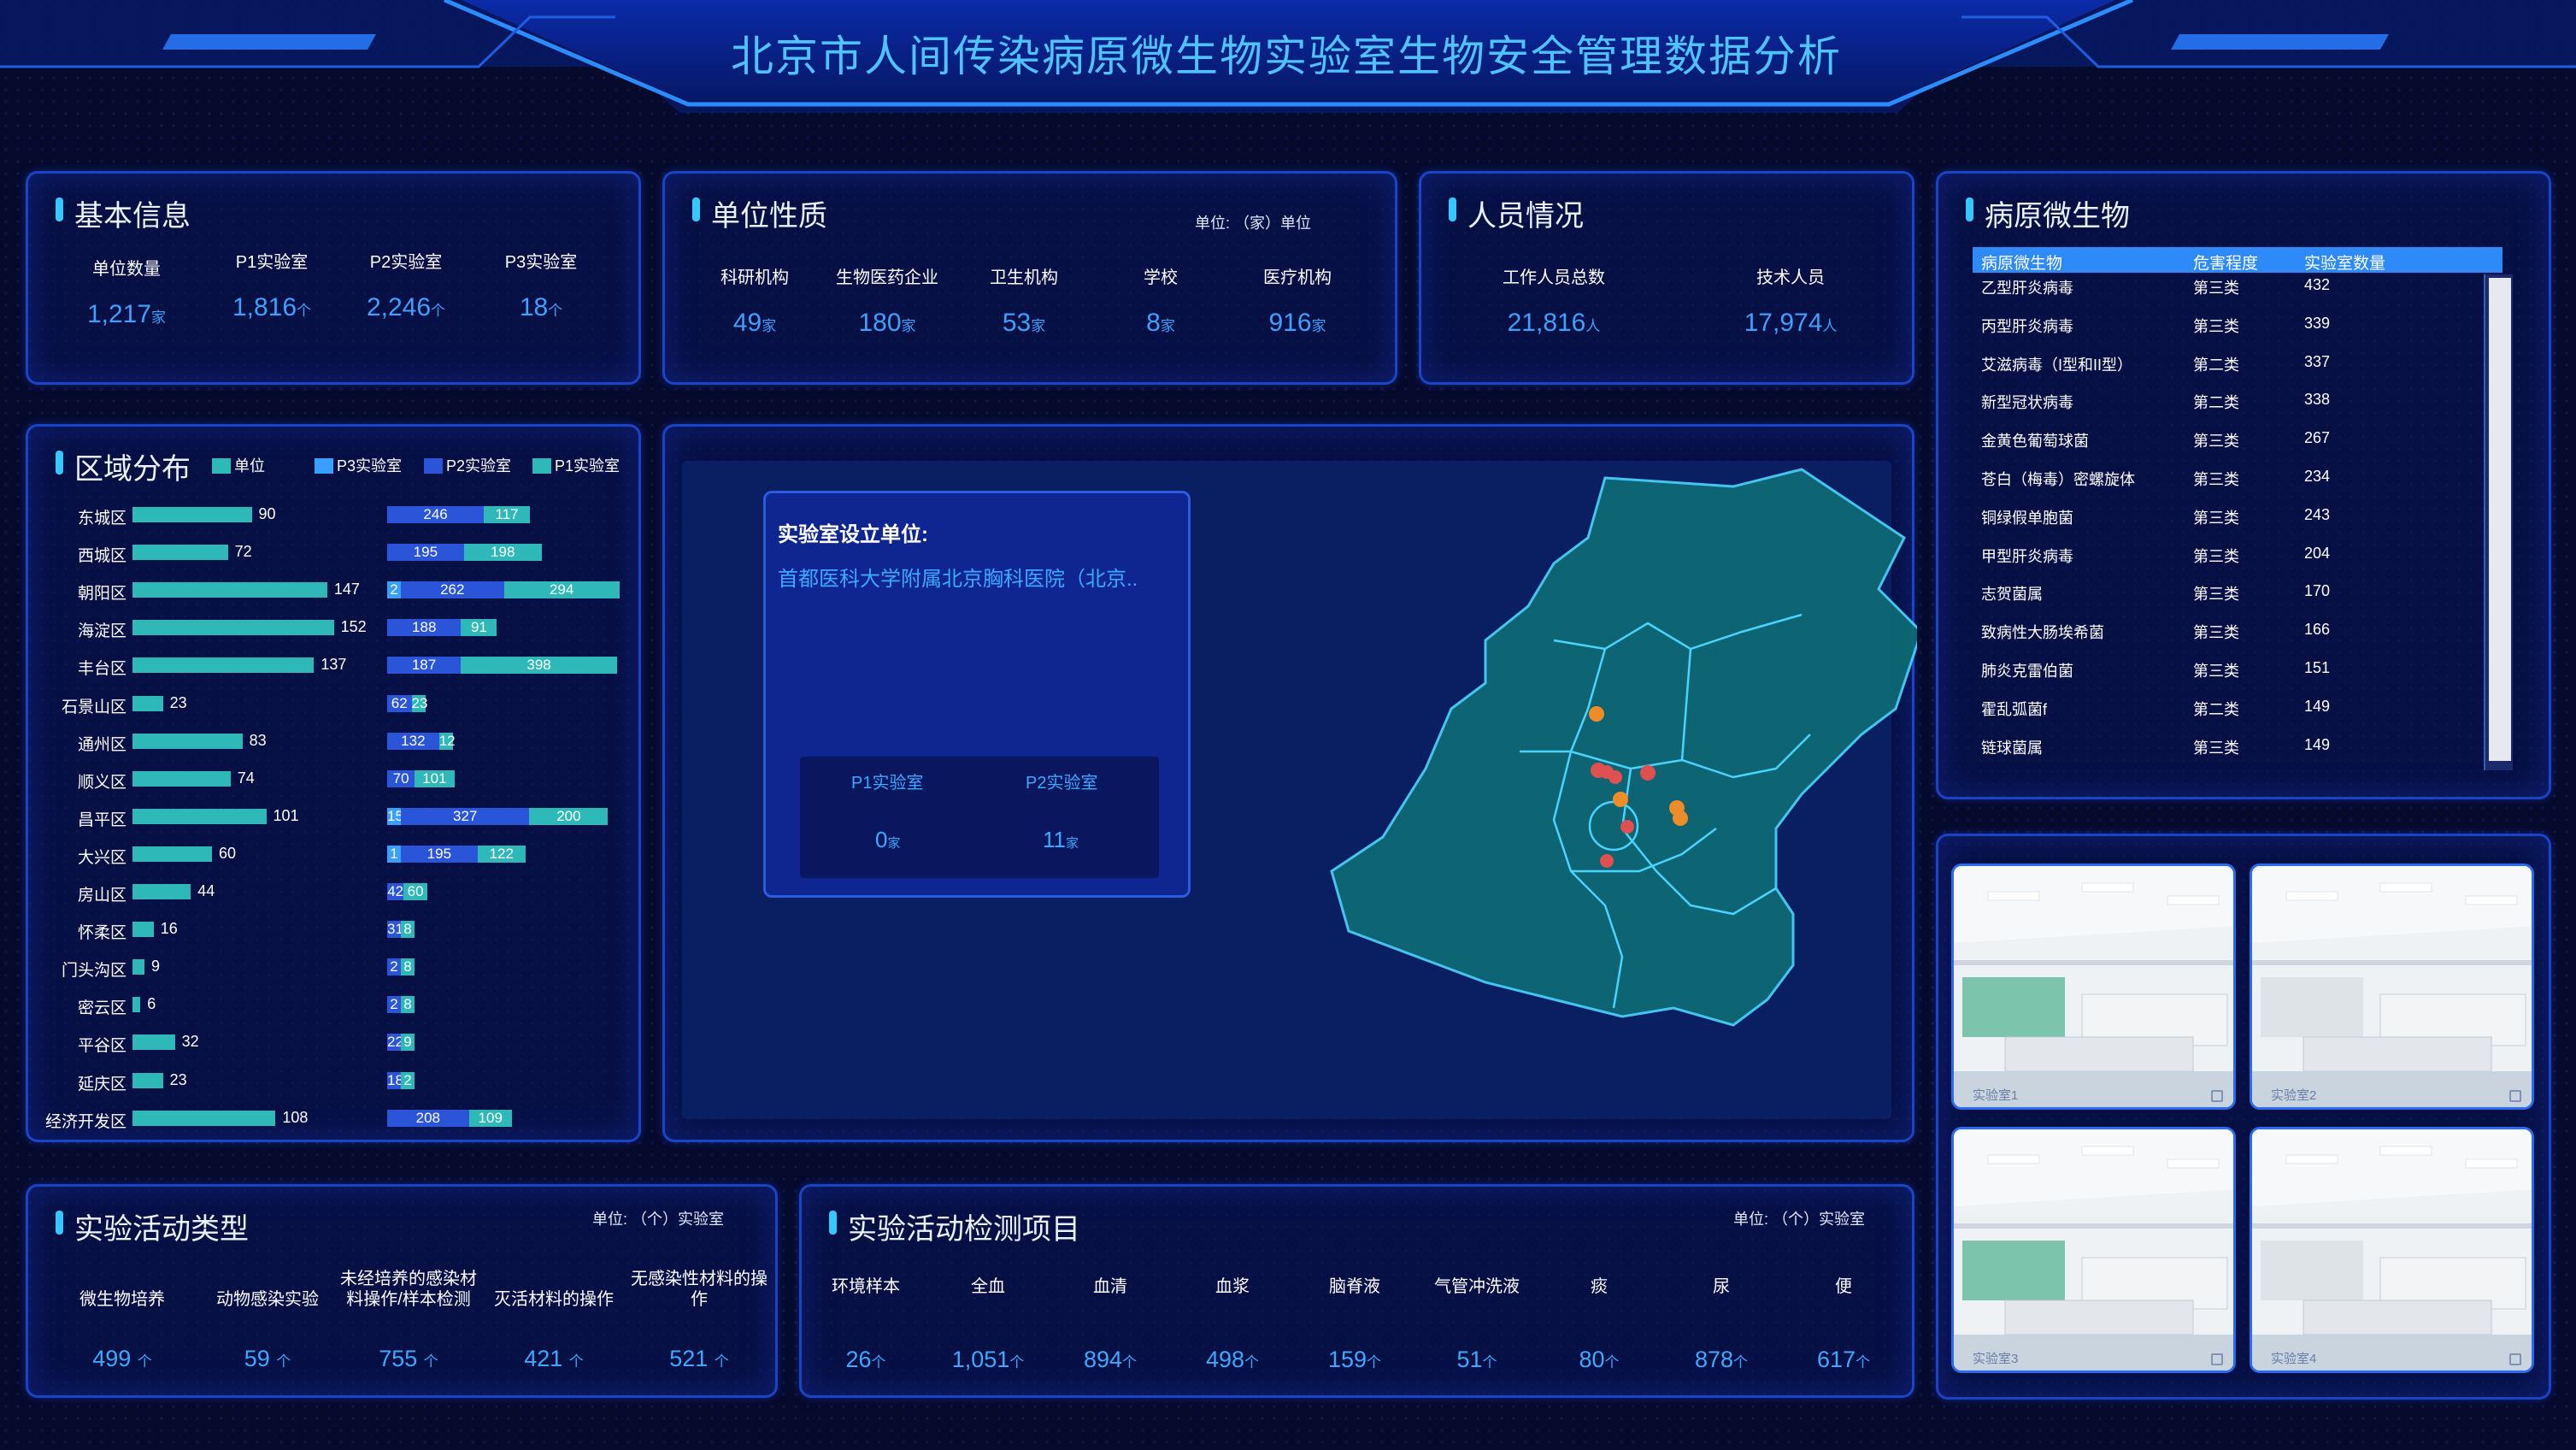  I want to click on region-row: 延庆区 23 18 2, so click(336, 1082).